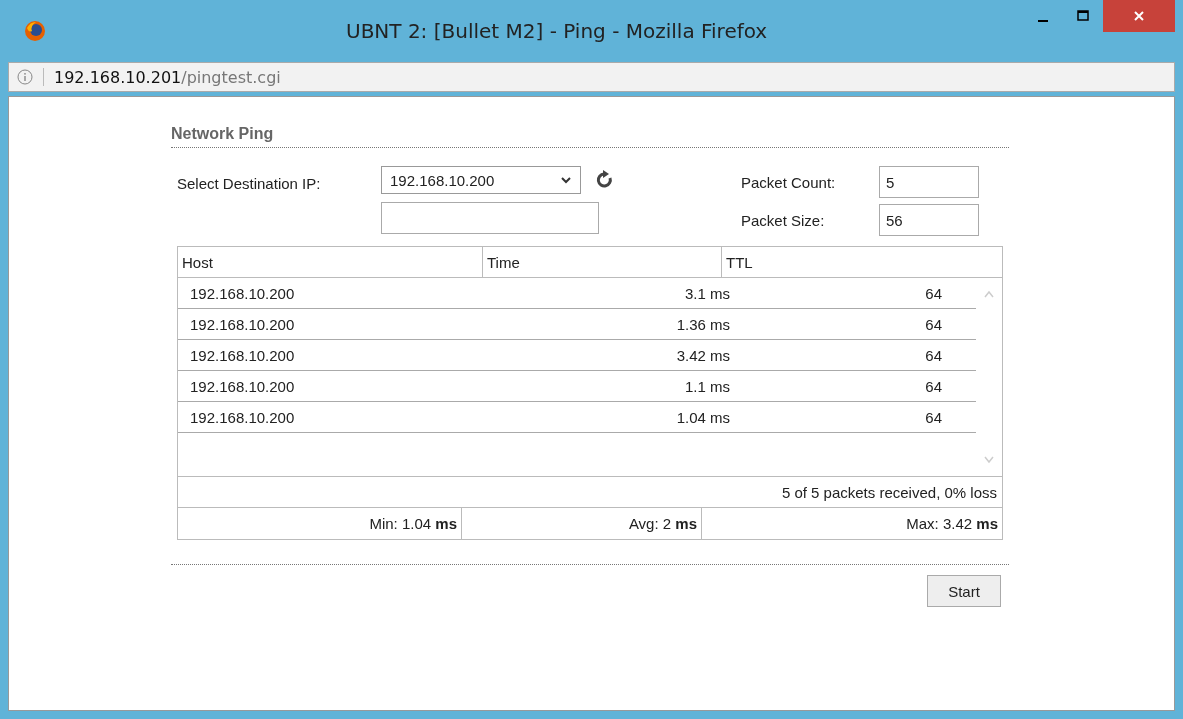 This screenshot has height=719, width=1183. What do you see at coordinates (789, 182) in the screenshot?
I see `packet-count-label: Packet Count:` at bounding box center [789, 182].